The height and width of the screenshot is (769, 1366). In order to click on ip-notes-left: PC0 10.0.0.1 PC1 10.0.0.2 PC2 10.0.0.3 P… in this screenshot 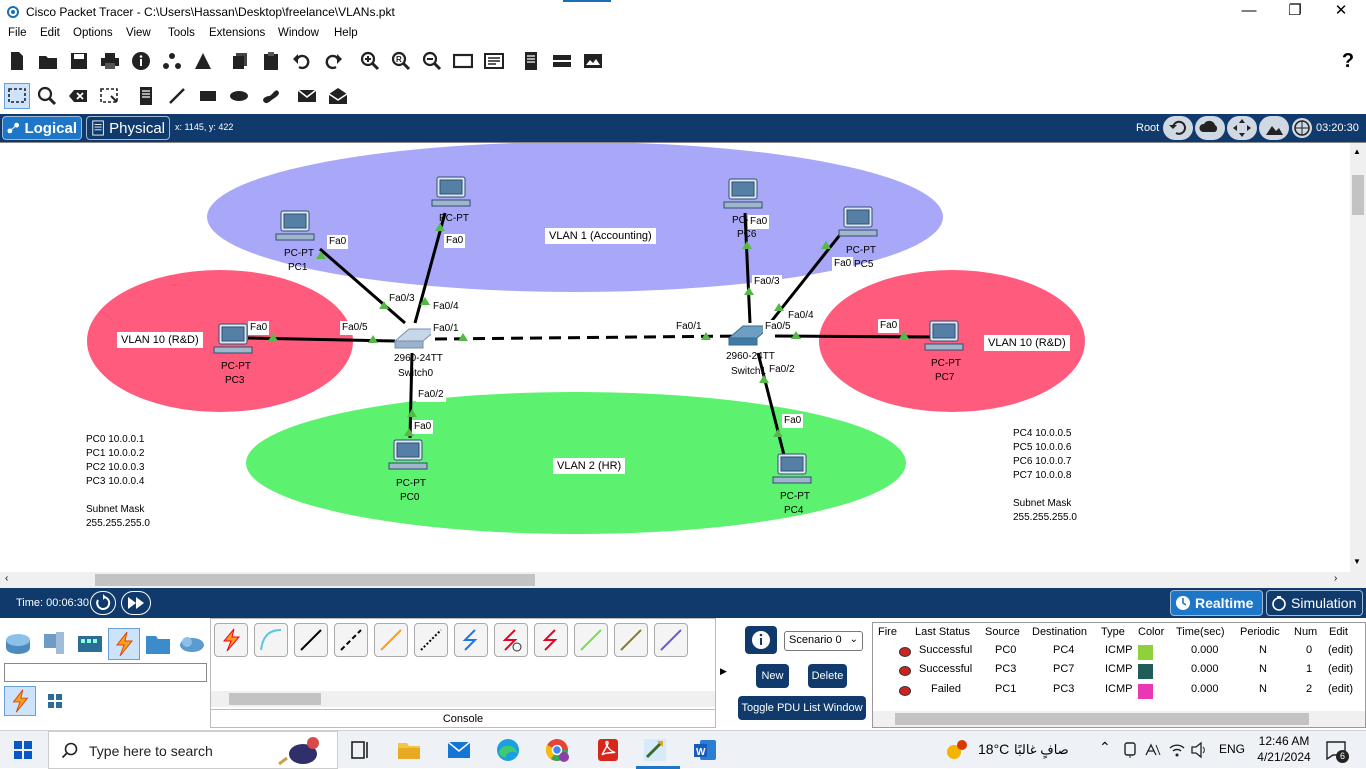, I will do `click(120, 482)`.